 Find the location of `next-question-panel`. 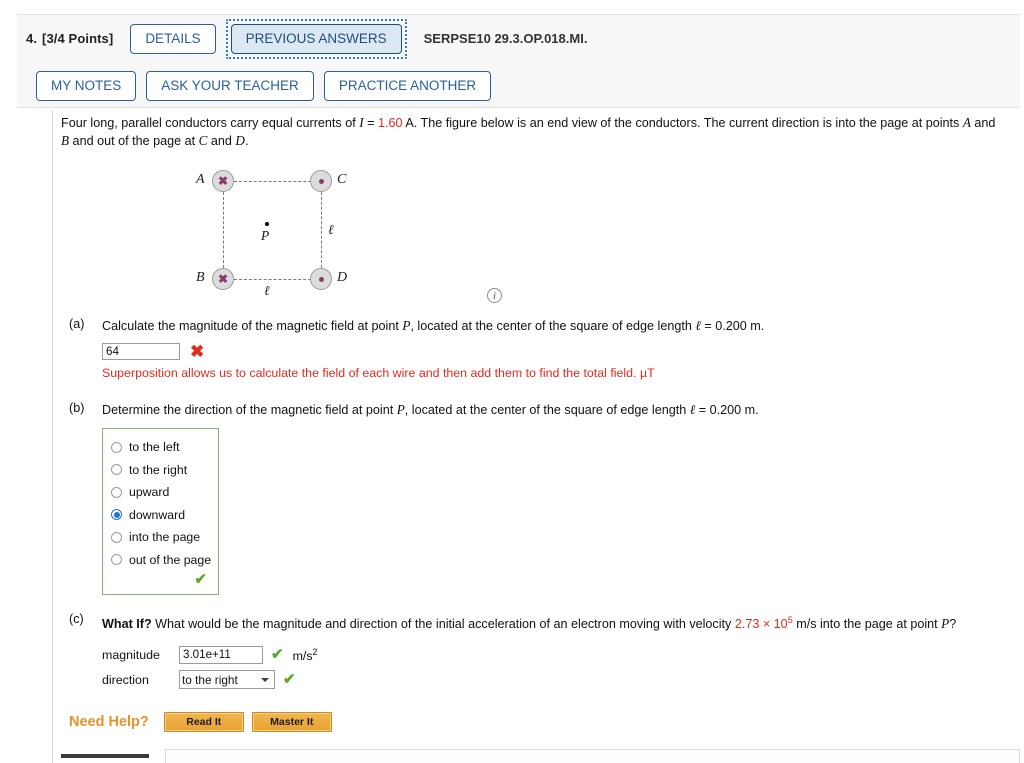

next-question-panel is located at coordinates (592, 756).